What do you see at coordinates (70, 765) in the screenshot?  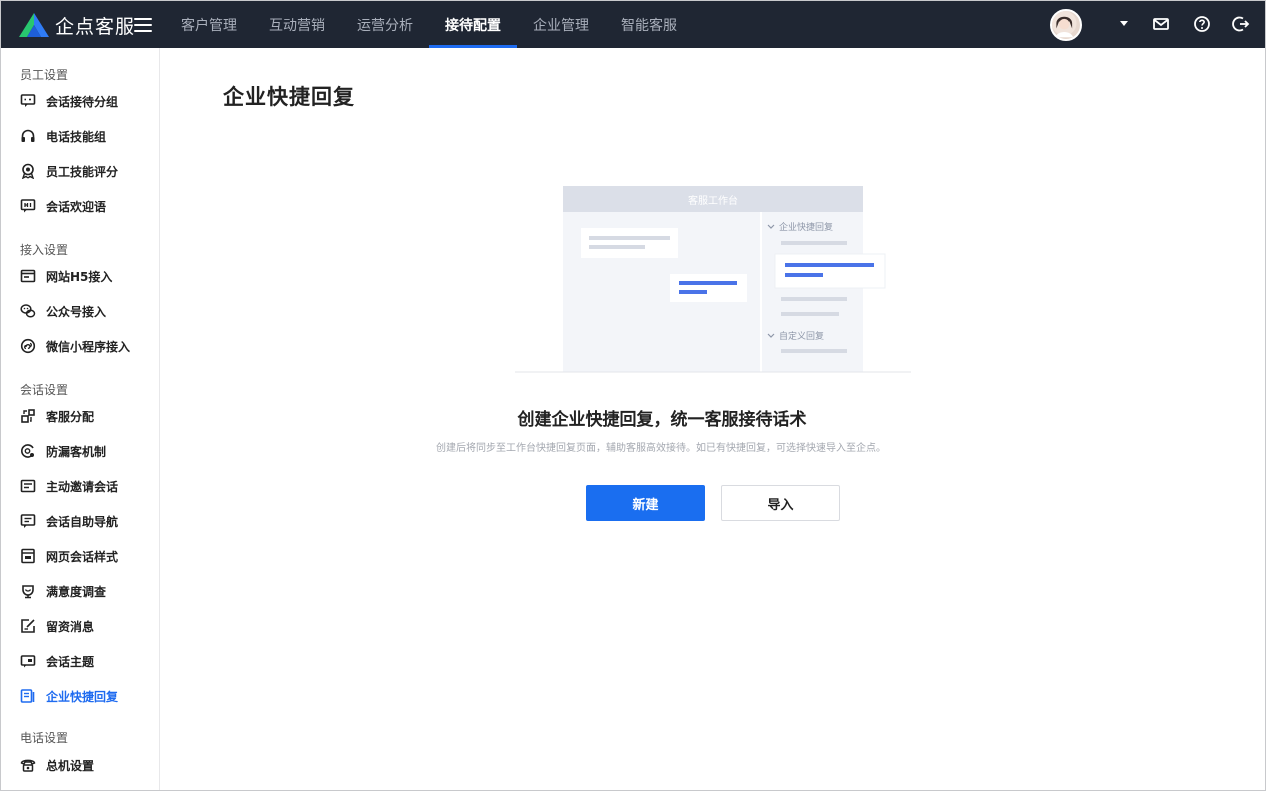 I see `sidebar-item-label: 总机设置` at bounding box center [70, 765].